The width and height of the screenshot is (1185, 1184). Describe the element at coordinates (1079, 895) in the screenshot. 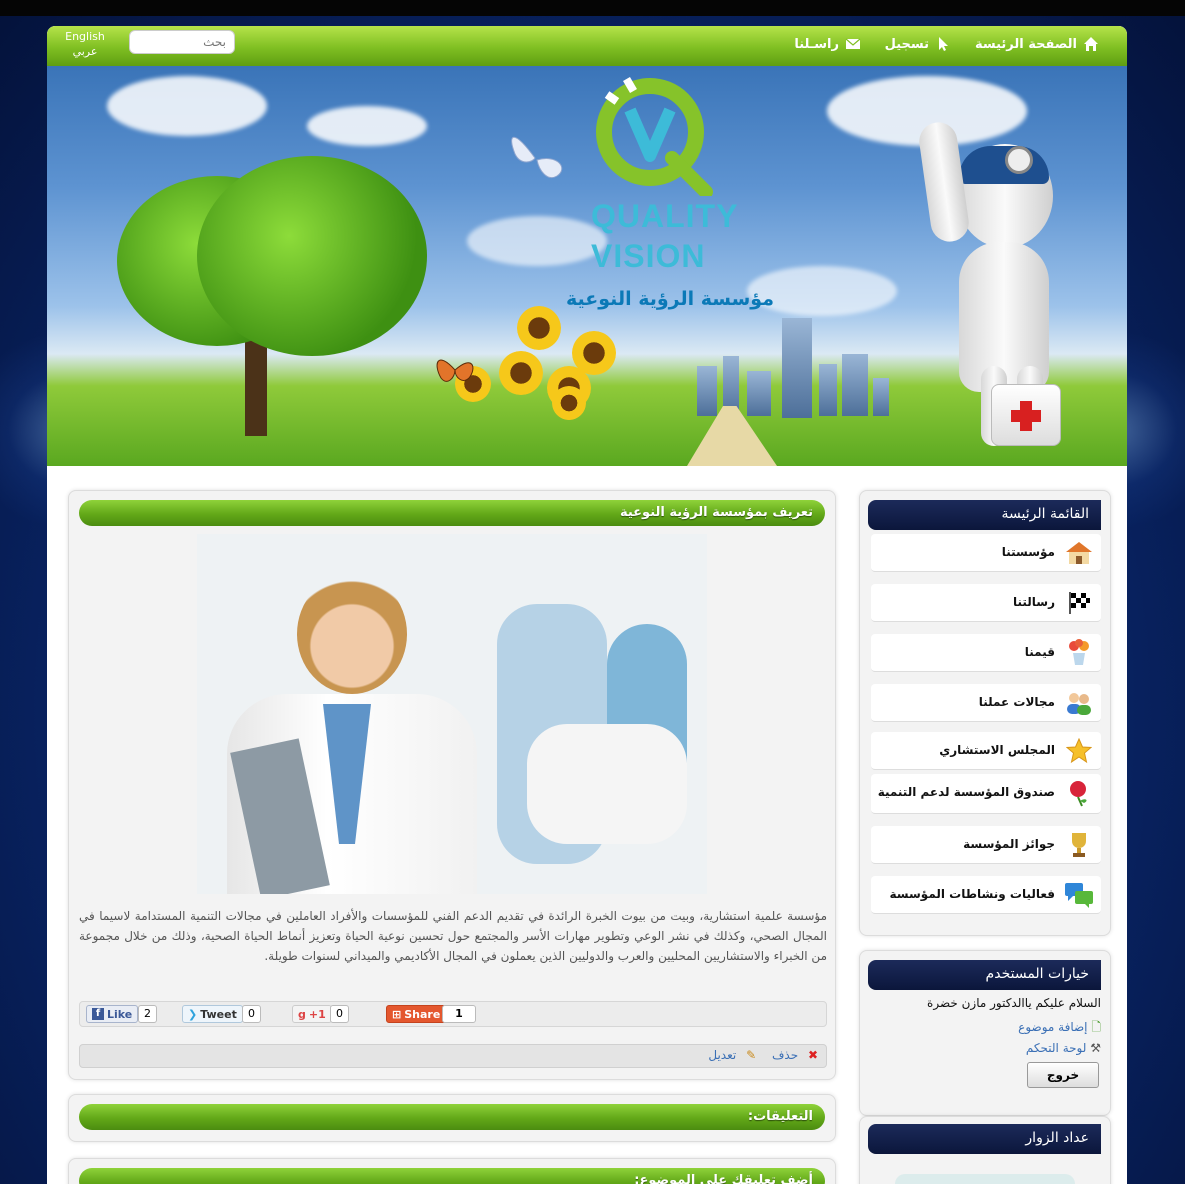

I see `chat-bubbles-icon` at that location.